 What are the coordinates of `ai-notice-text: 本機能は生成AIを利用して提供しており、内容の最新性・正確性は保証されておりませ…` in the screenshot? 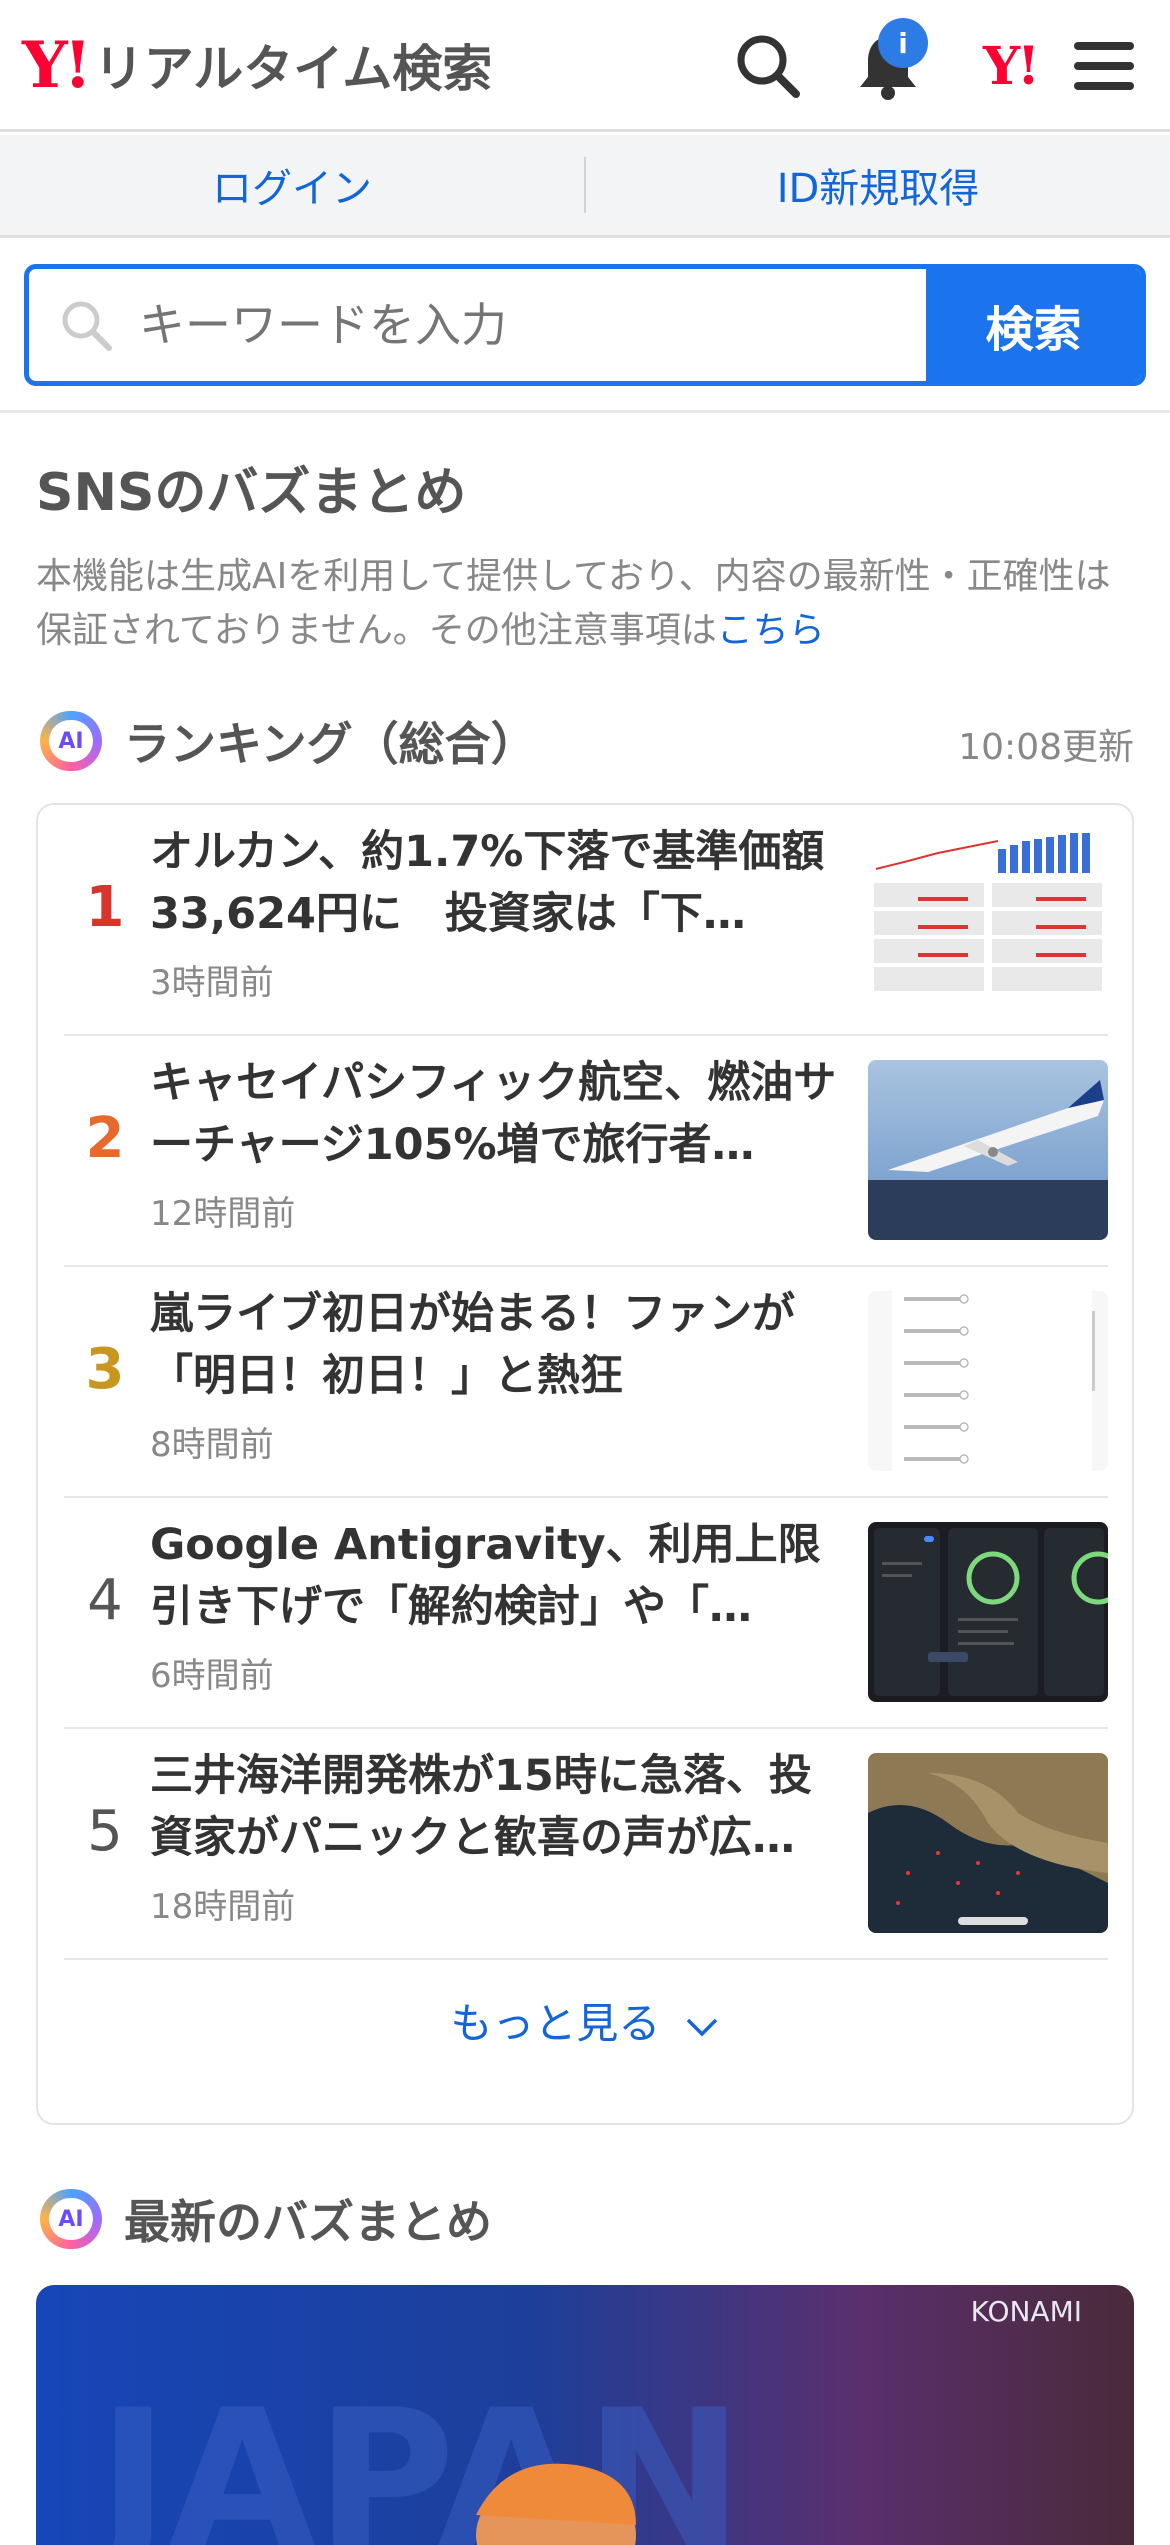 It's located at (573, 603).